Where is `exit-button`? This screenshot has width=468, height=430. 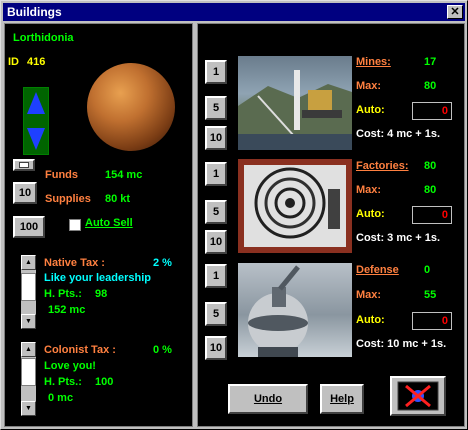
exit-button is located at coordinates (418, 396).